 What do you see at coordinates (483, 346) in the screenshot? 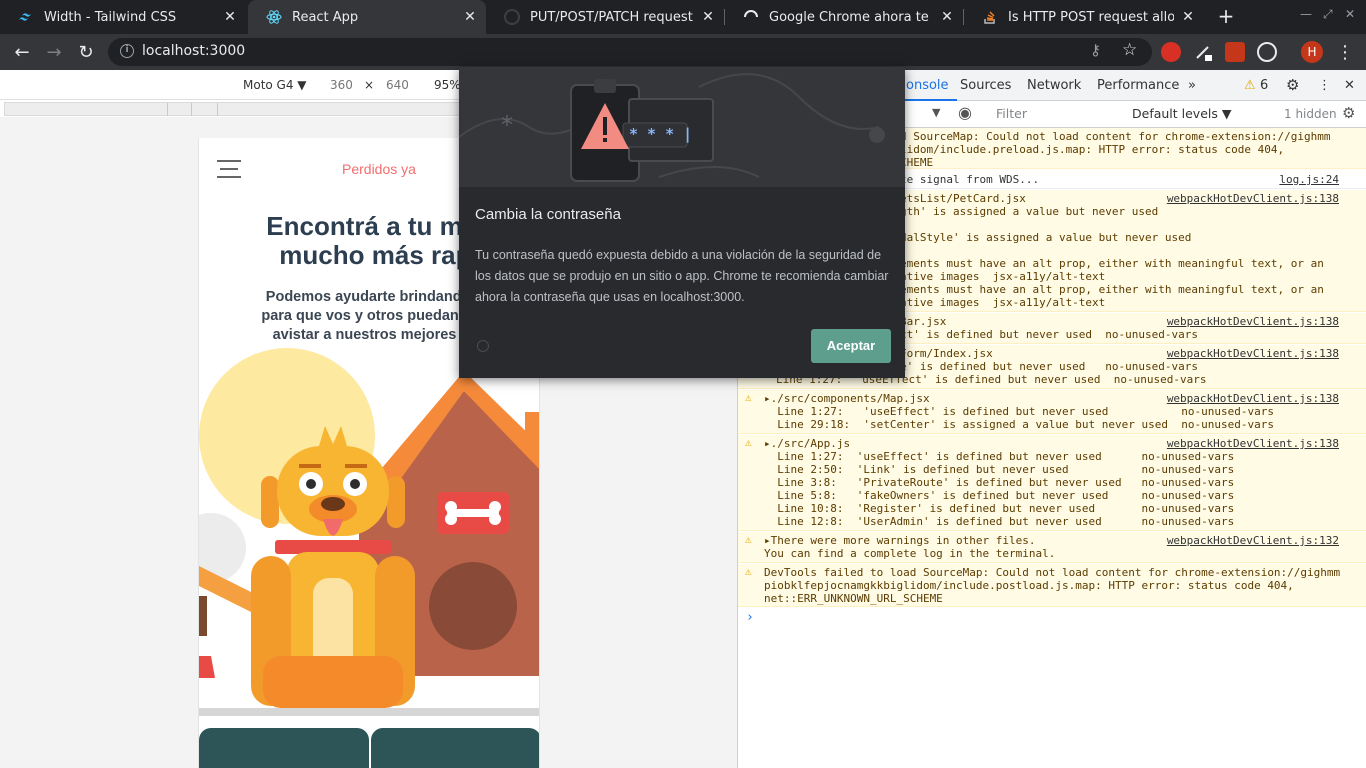
I see `help-icon` at bounding box center [483, 346].